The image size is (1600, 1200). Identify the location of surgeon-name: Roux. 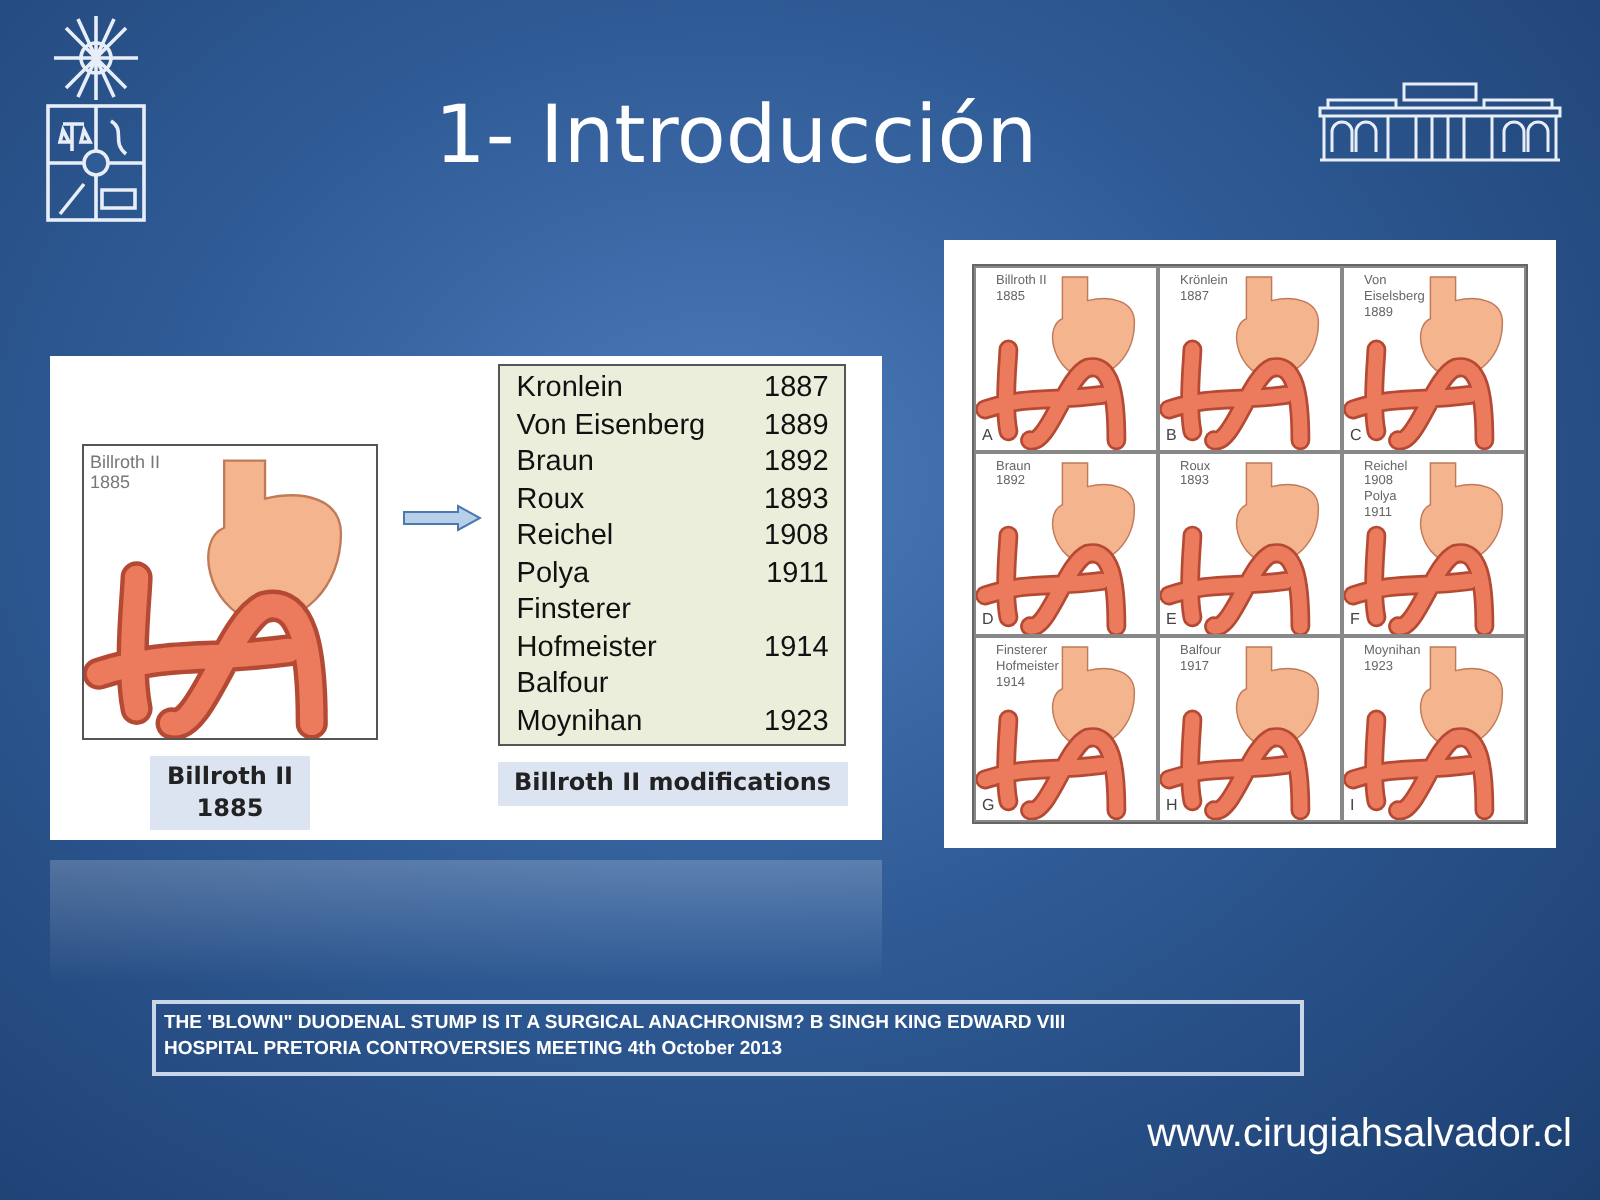
(550, 499).